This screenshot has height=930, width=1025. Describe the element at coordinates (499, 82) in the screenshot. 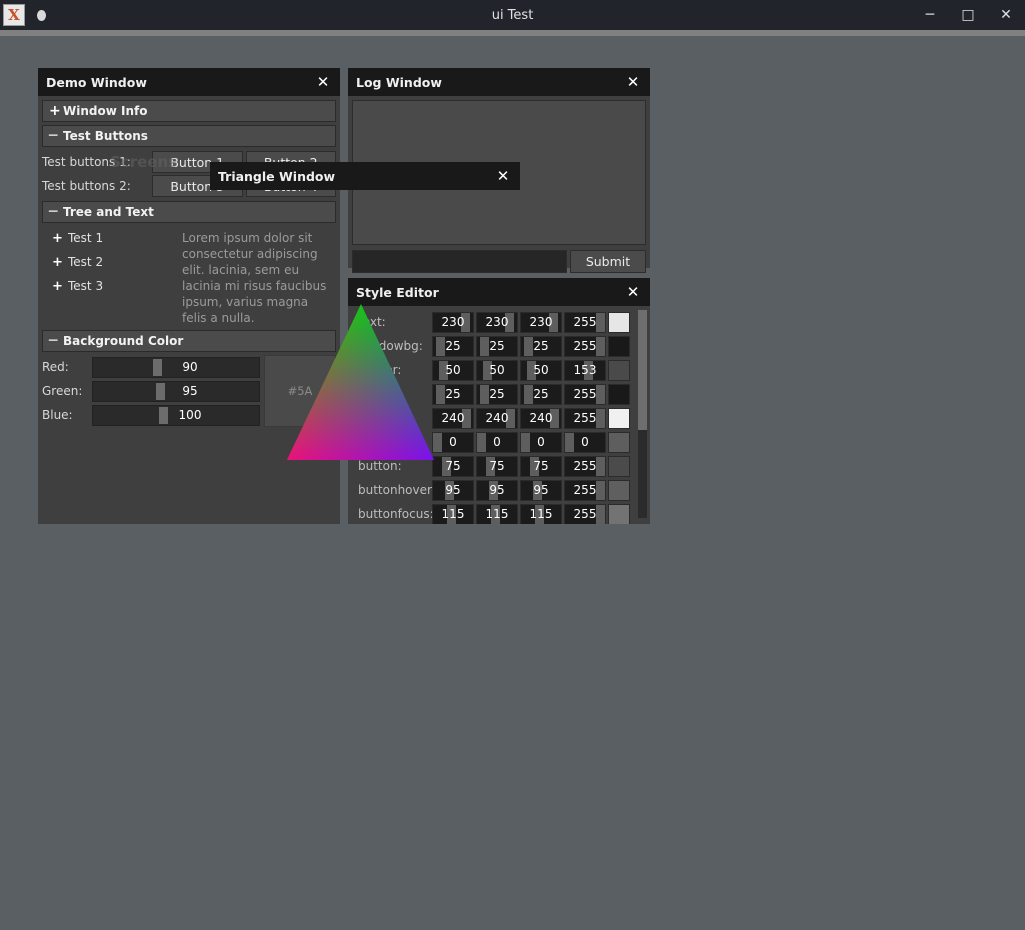

I see `log-window-titlebar: Log Window ✕` at that location.